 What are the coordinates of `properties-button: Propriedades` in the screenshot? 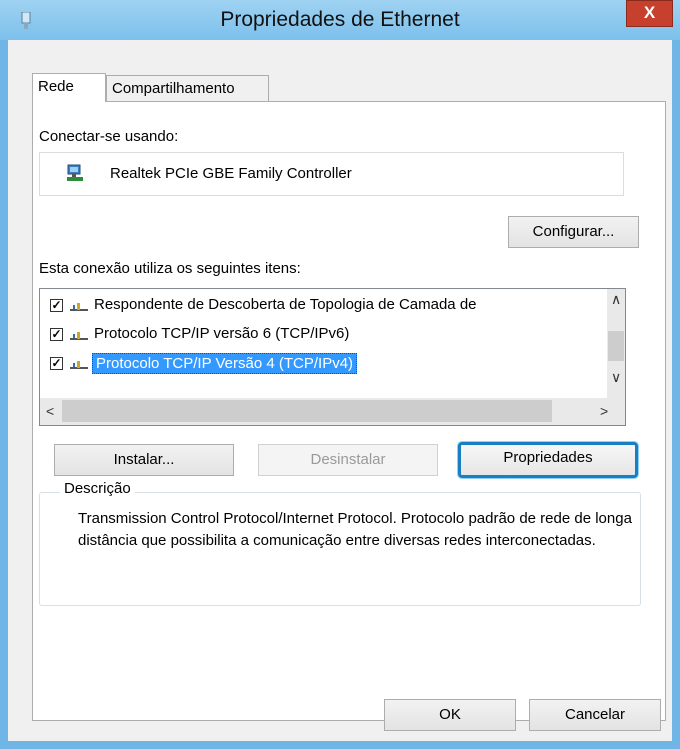 It's located at (548, 460).